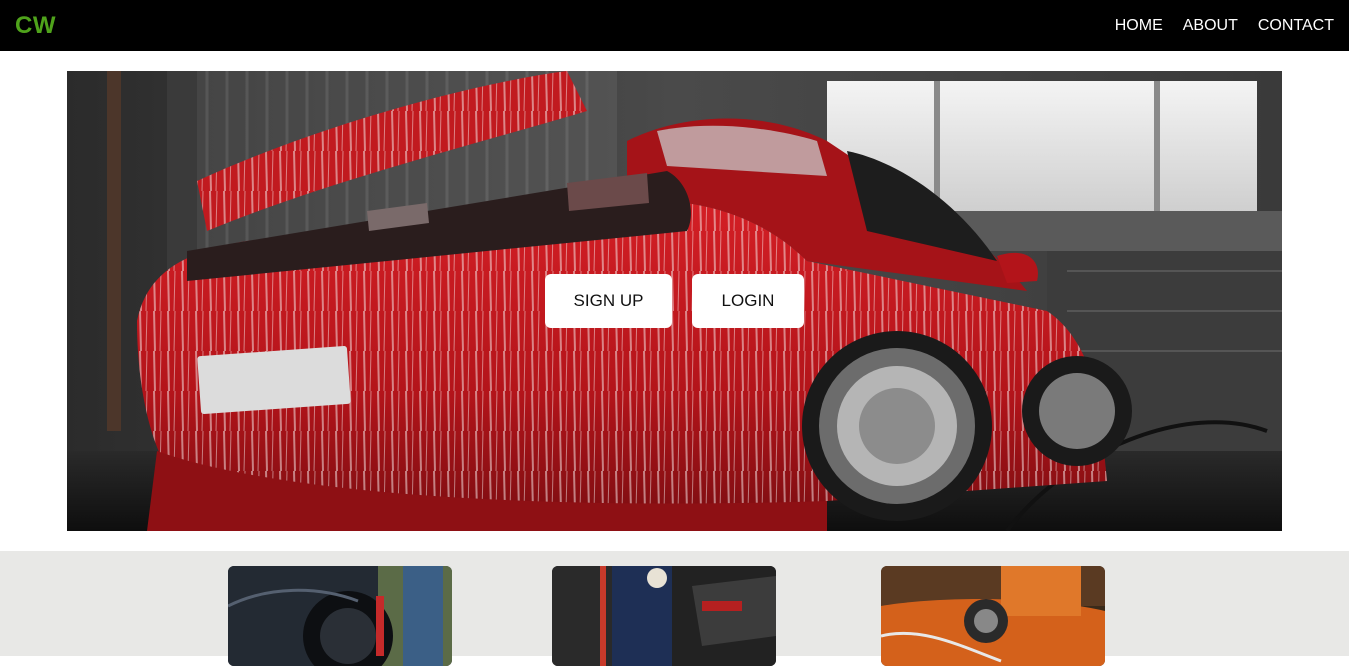 The width and height of the screenshot is (1349, 666). I want to click on logo: CW, so click(35, 26).